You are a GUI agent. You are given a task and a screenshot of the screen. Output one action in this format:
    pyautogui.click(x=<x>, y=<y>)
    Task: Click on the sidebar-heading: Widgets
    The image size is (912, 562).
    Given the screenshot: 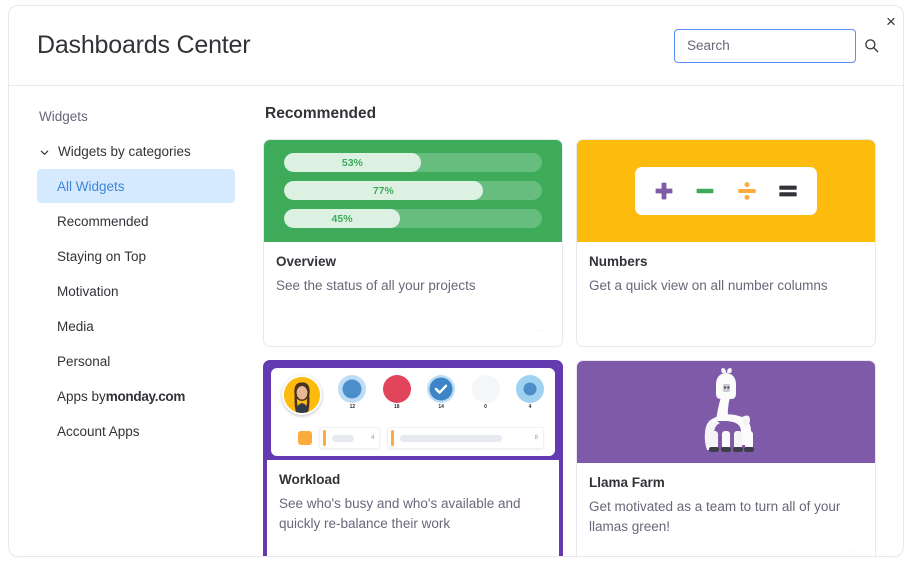 What is the action you would take?
    pyautogui.click(x=63, y=116)
    